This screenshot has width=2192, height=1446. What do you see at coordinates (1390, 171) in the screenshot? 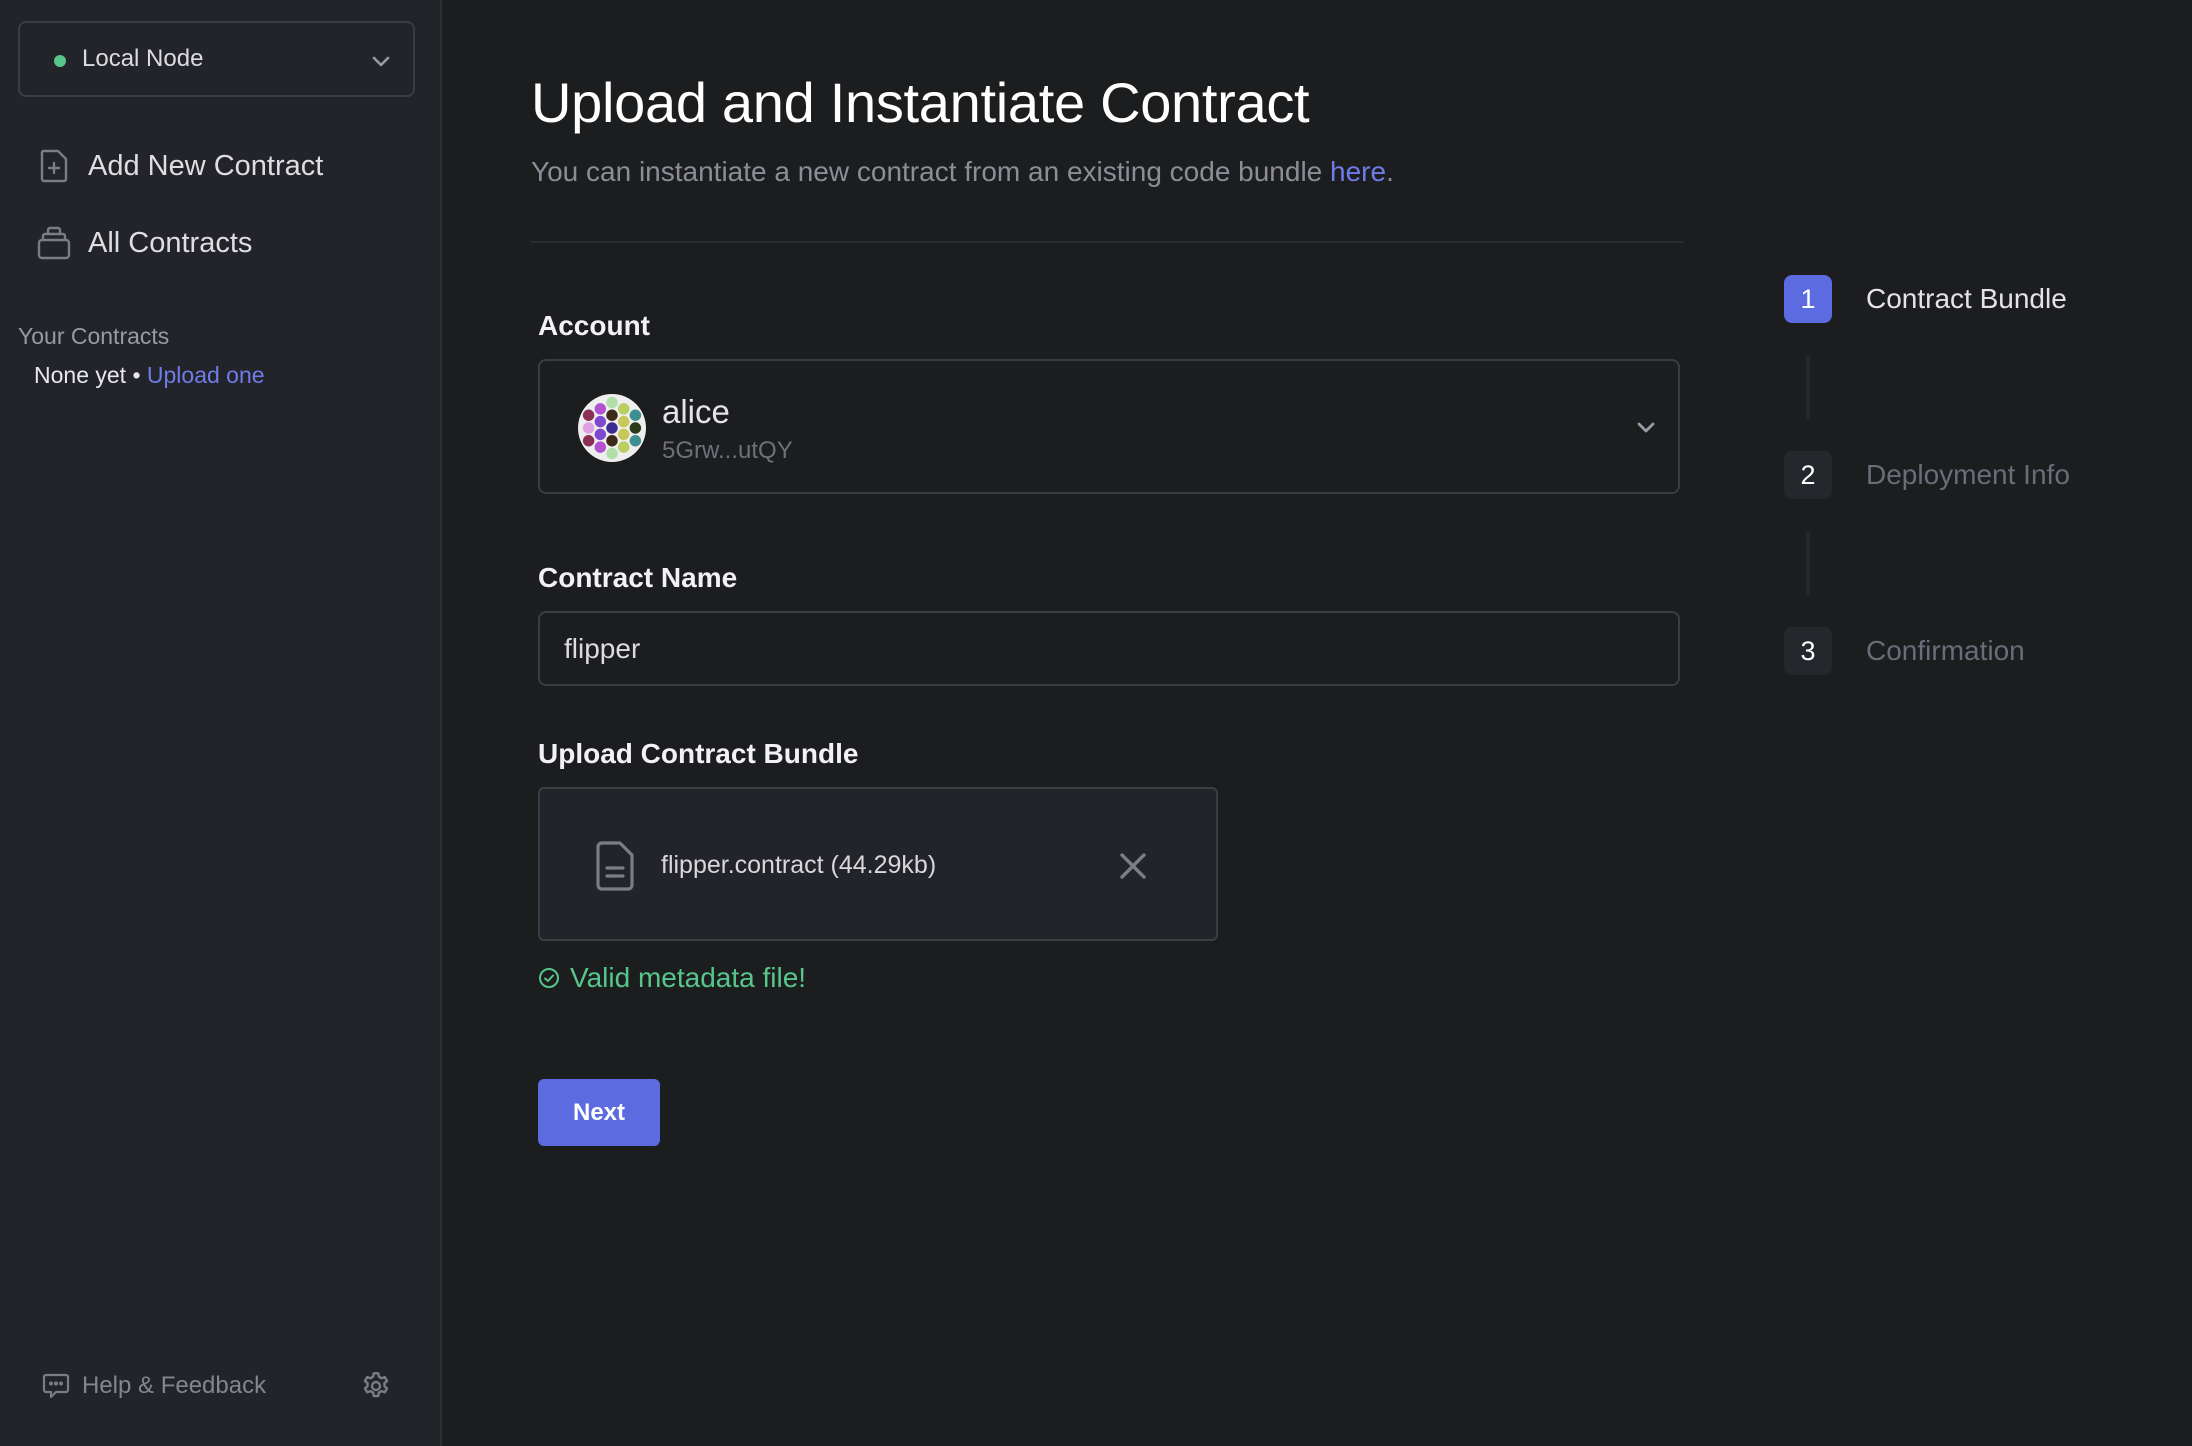
I see `subtitle-suffix: .` at bounding box center [1390, 171].